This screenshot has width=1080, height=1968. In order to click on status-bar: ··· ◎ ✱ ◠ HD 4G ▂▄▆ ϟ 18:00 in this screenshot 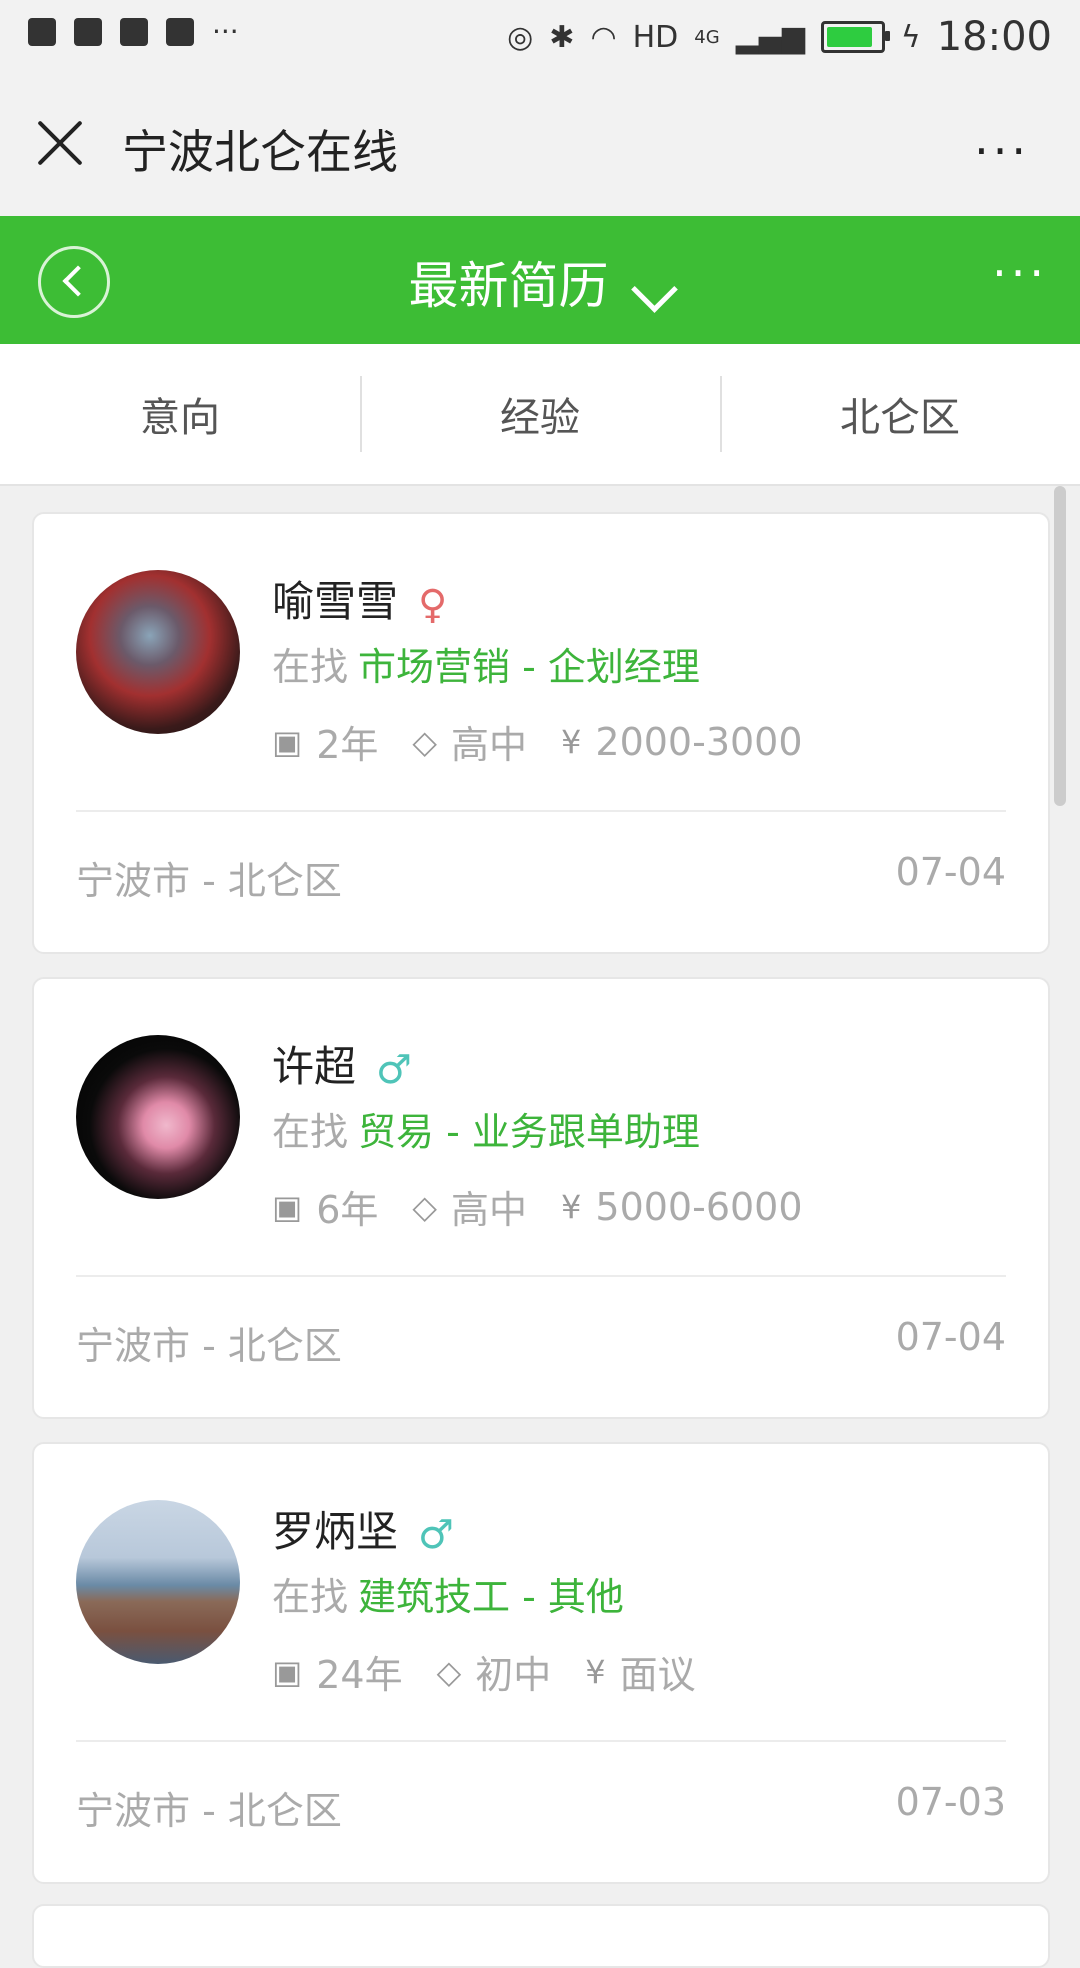, I will do `click(540, 36)`.